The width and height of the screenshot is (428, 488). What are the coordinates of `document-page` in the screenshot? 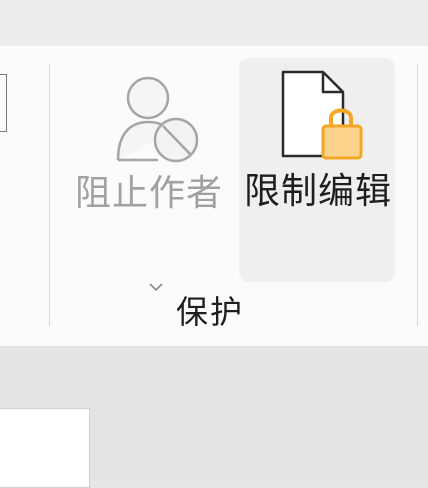 It's located at (45, 448).